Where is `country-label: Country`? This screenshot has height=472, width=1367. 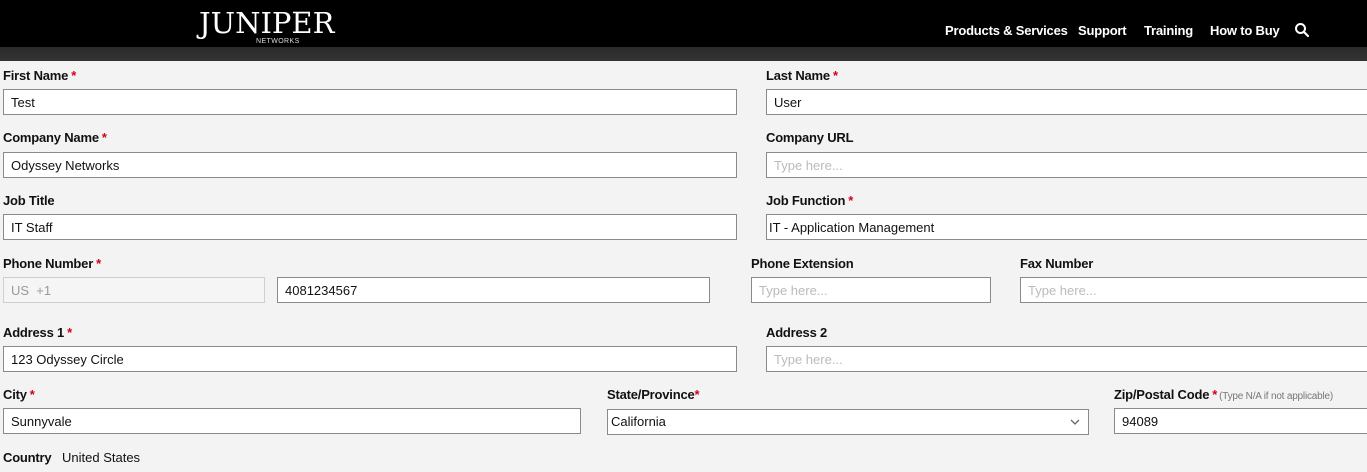 country-label: Country is located at coordinates (27, 457).